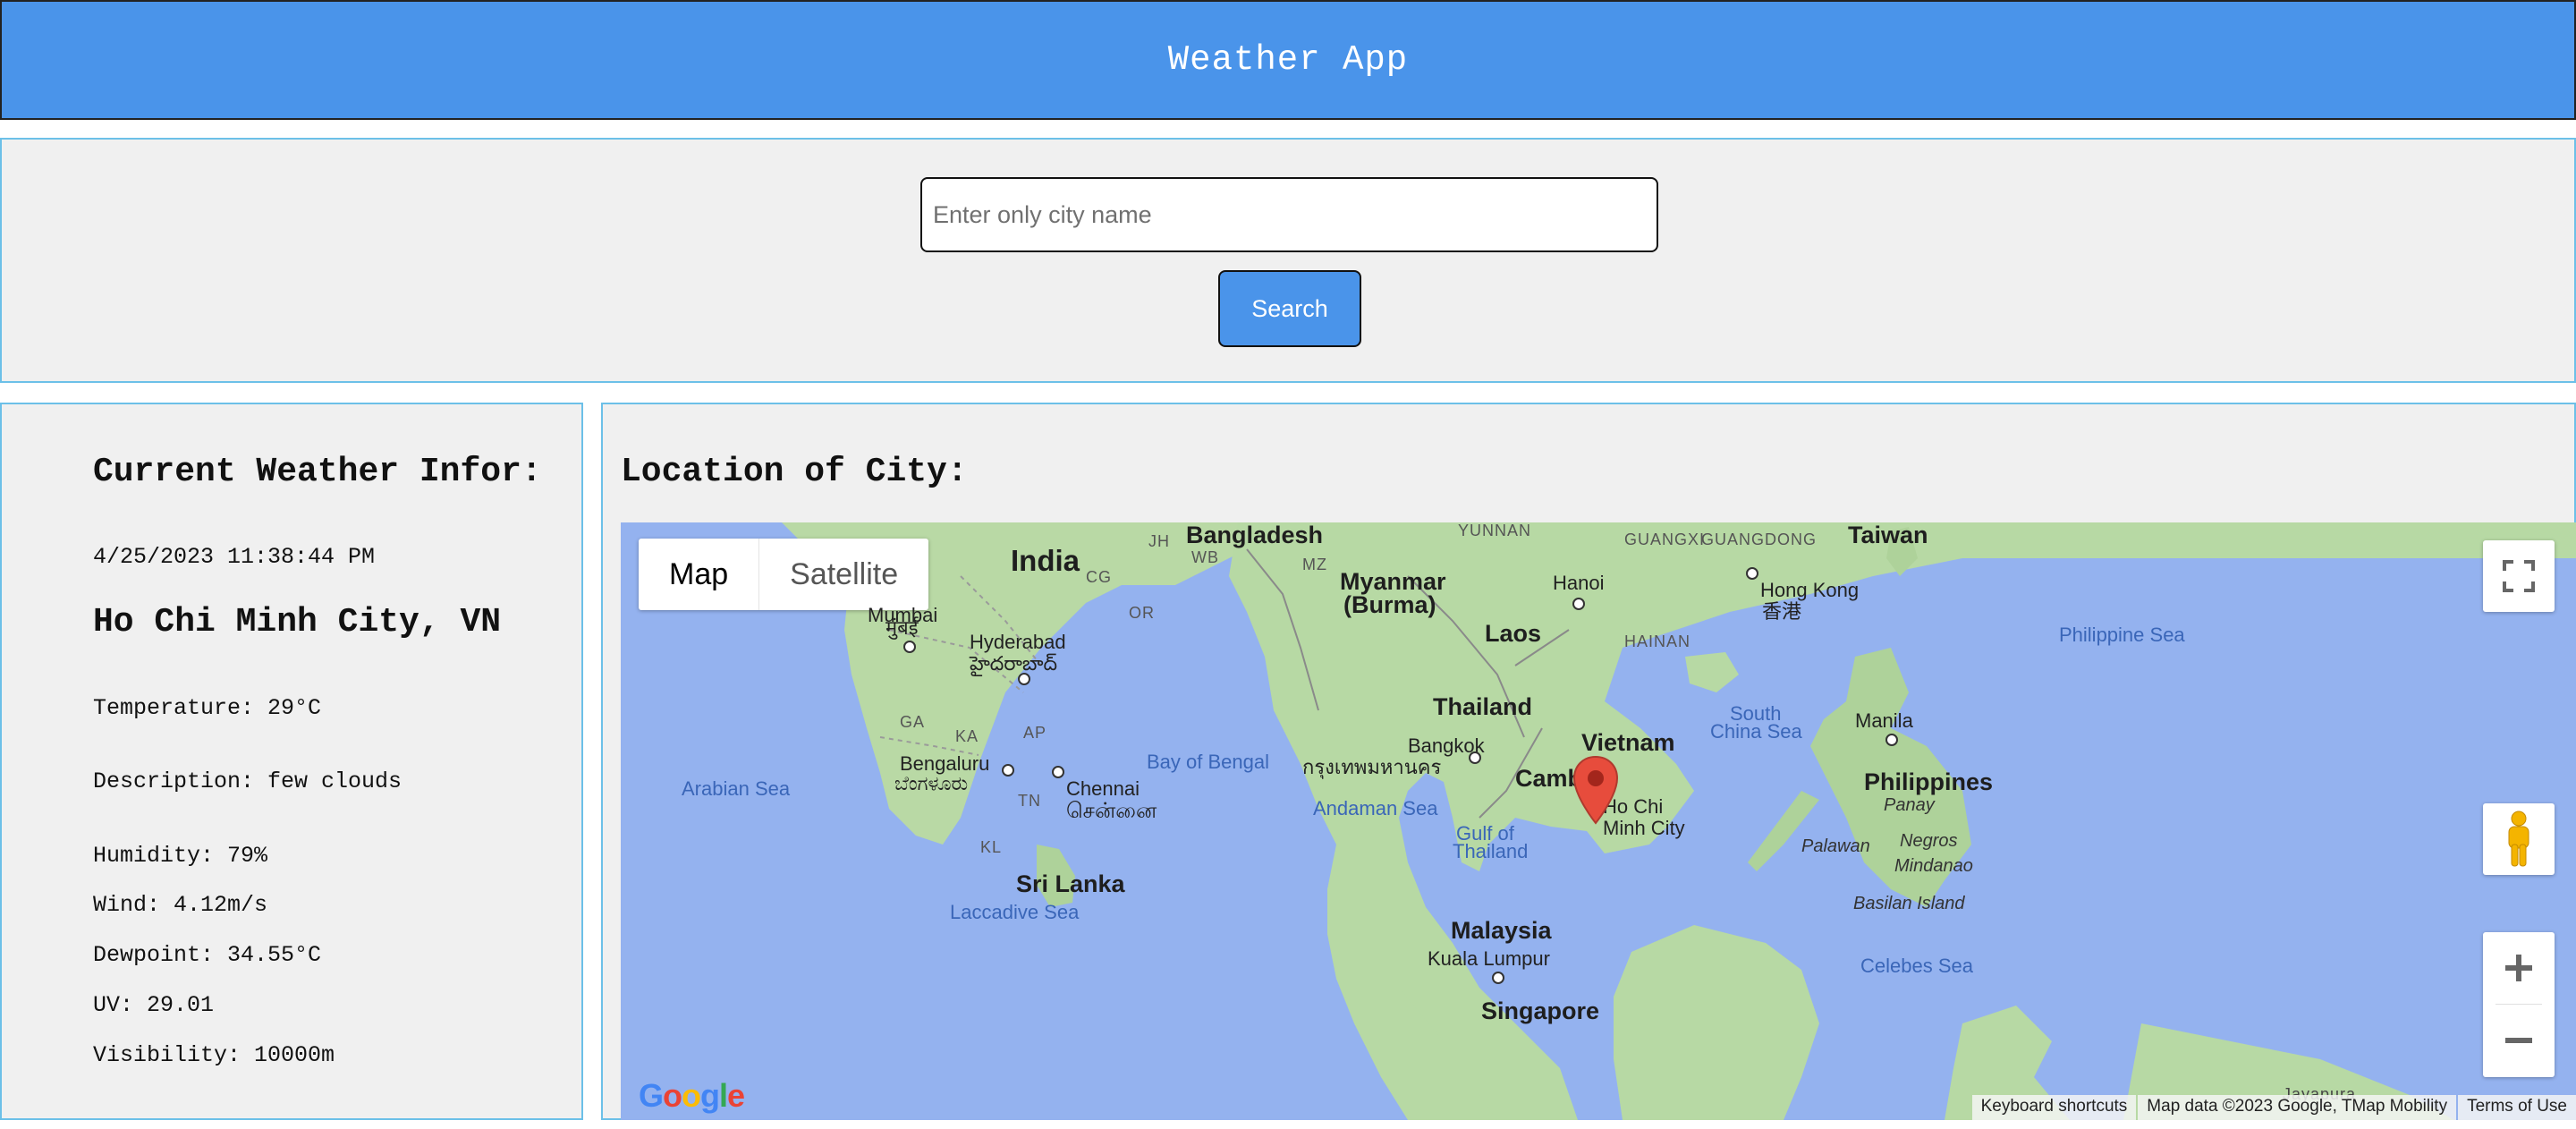 The image size is (2576, 1129). Describe the element at coordinates (909, 647) in the screenshot. I see `map-dot-mumbai` at that location.